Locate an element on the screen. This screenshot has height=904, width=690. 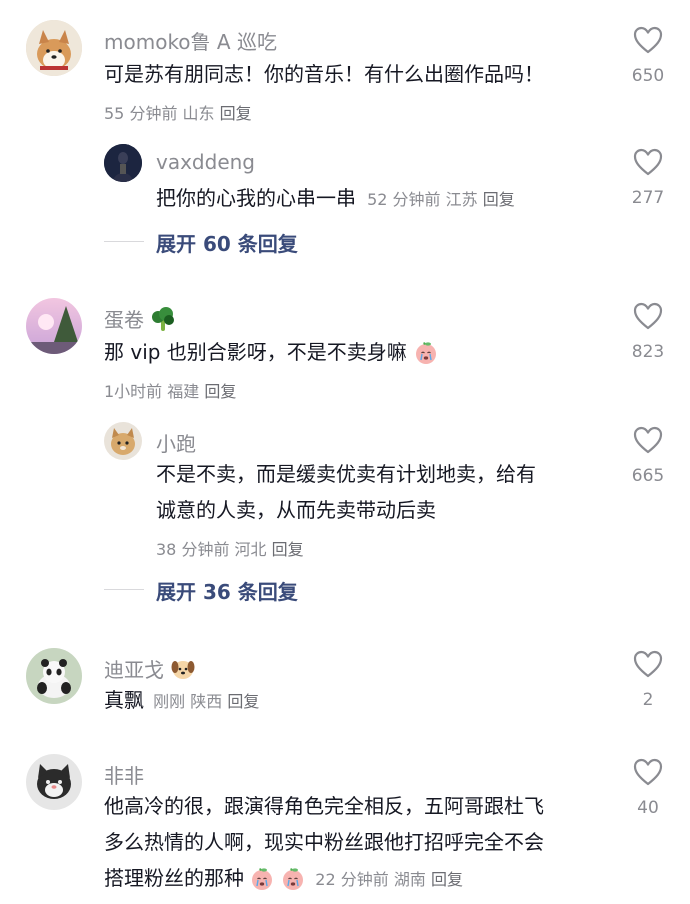
comment-meta: 55 分钟前 山东 回复 is located at coordinates (178, 112).